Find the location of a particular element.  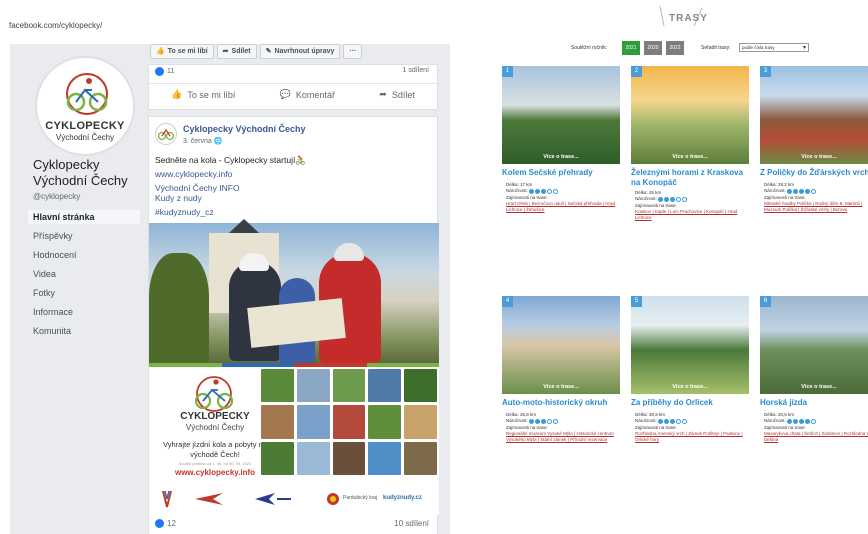

suggest-edits-label: Navrhnout úpravy is located at coordinates (304, 51).